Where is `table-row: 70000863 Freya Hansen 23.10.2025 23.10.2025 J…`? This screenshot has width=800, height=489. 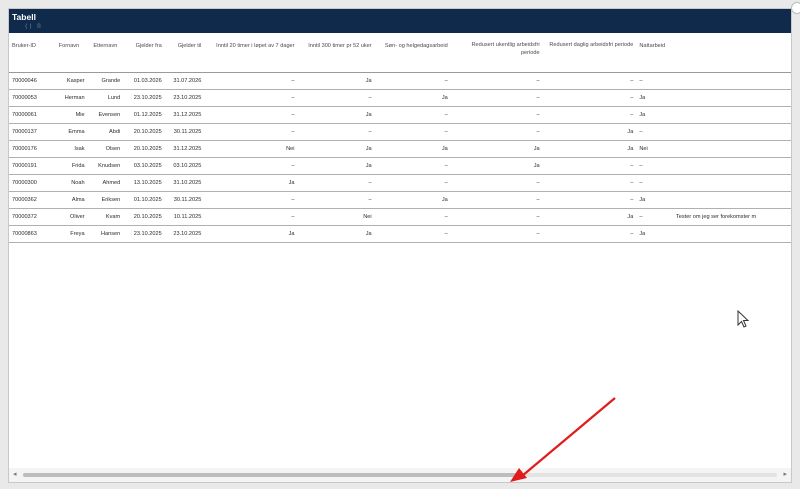 table-row: 70000863 Freya Hansen 23.10.2025 23.10.2025 J… is located at coordinates (400, 234).